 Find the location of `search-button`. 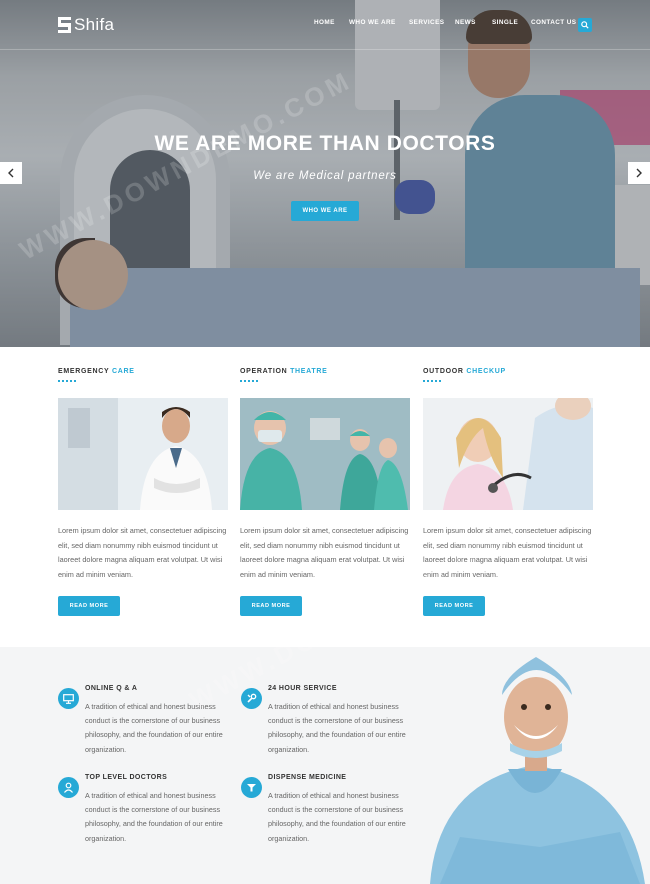

search-button is located at coordinates (585, 25).